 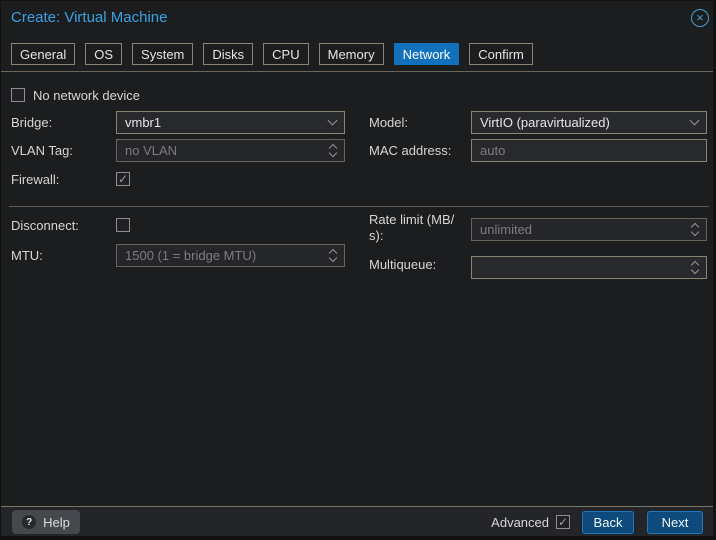 I want to click on multiqueue-input, so click(x=578, y=267).